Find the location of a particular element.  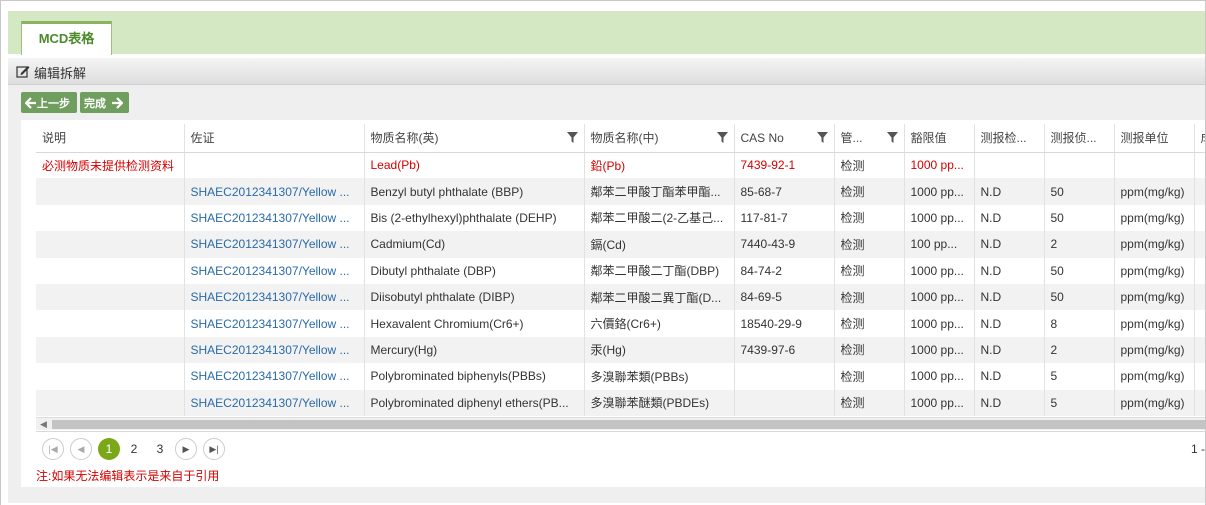

table-cell: 85-68-7 is located at coordinates (784, 191).